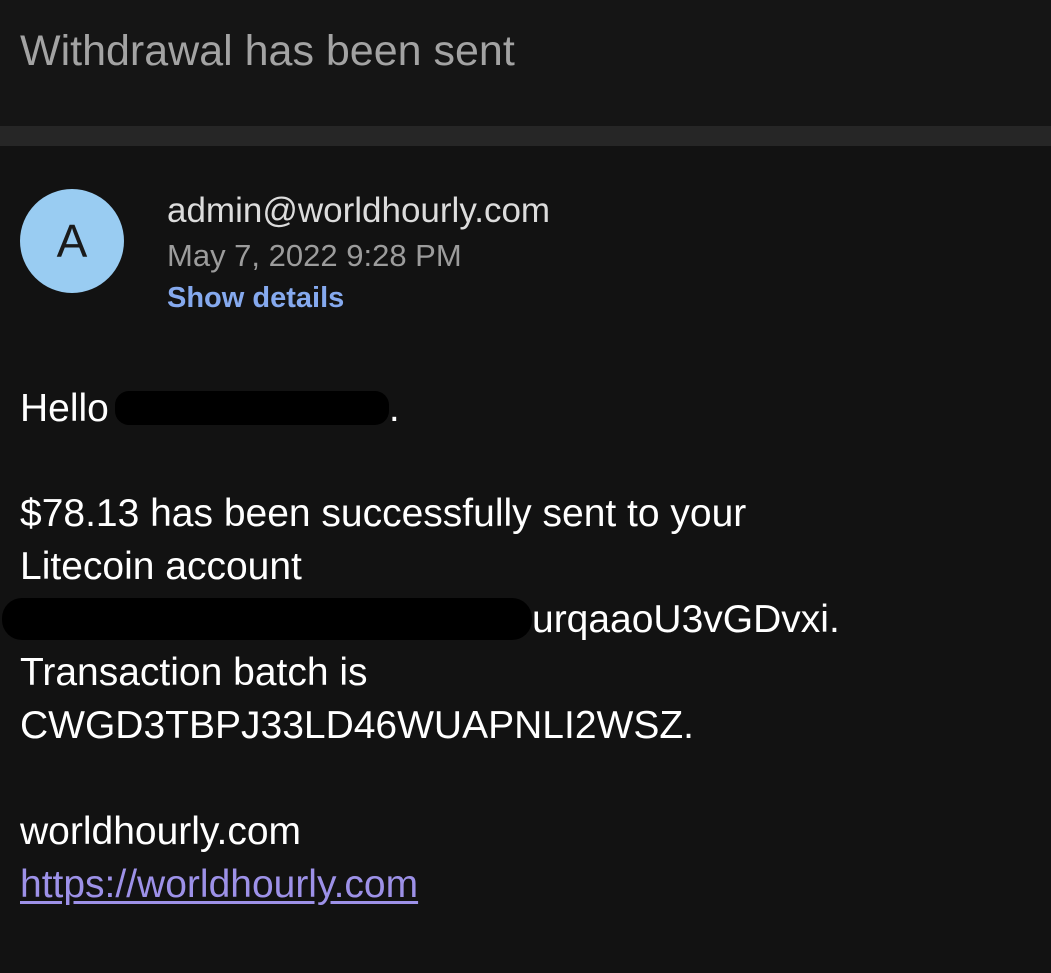 Image resolution: width=1051 pixels, height=973 pixels. I want to click on body-line-batch-label: Transaction batch is, so click(194, 672).